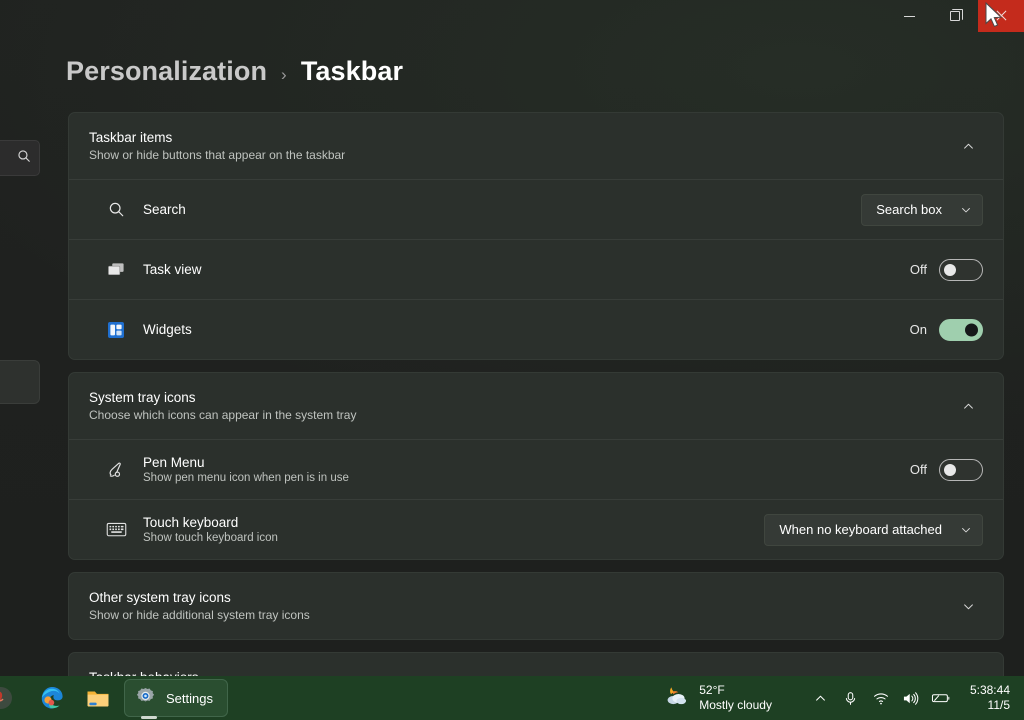  I want to click on search-mode-dropdown: Search box, so click(922, 209).